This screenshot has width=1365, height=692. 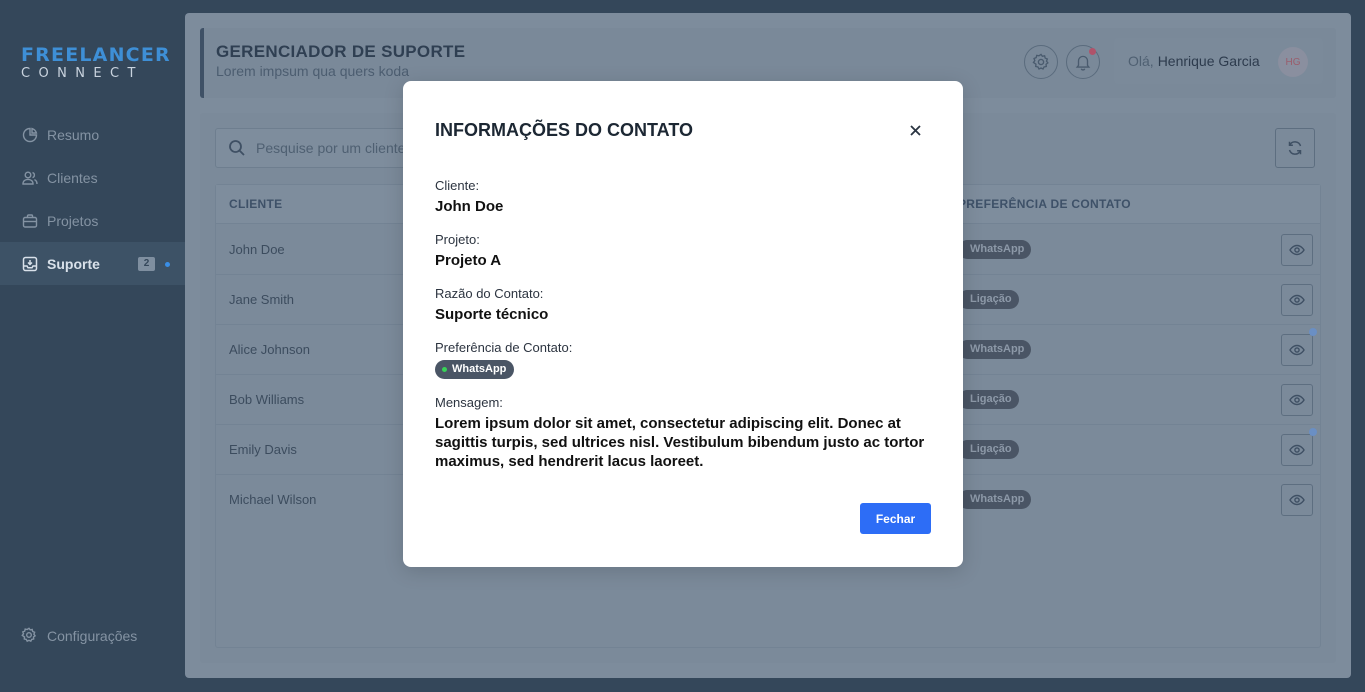 What do you see at coordinates (72, 177) in the screenshot?
I see `sidebar-item-label: Clientes` at bounding box center [72, 177].